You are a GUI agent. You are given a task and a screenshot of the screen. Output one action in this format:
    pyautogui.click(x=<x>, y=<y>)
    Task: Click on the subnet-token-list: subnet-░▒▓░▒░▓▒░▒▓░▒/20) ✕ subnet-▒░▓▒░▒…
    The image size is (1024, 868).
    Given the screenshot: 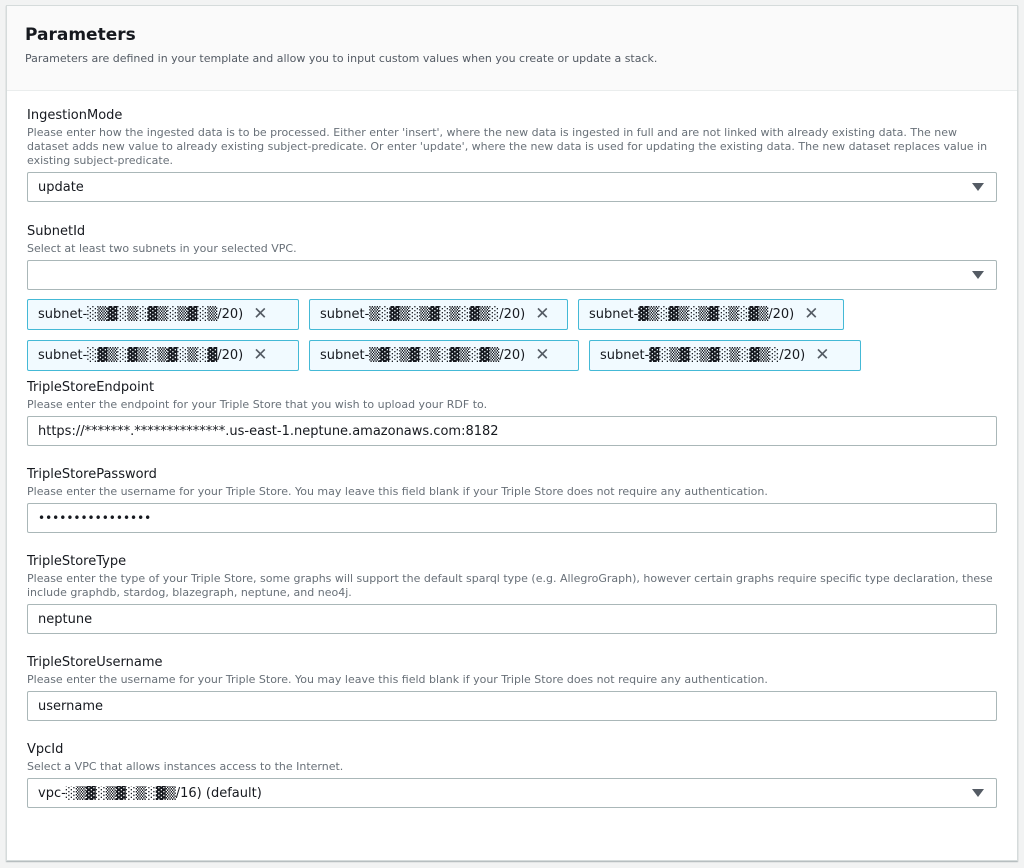 What is the action you would take?
    pyautogui.click(x=517, y=340)
    